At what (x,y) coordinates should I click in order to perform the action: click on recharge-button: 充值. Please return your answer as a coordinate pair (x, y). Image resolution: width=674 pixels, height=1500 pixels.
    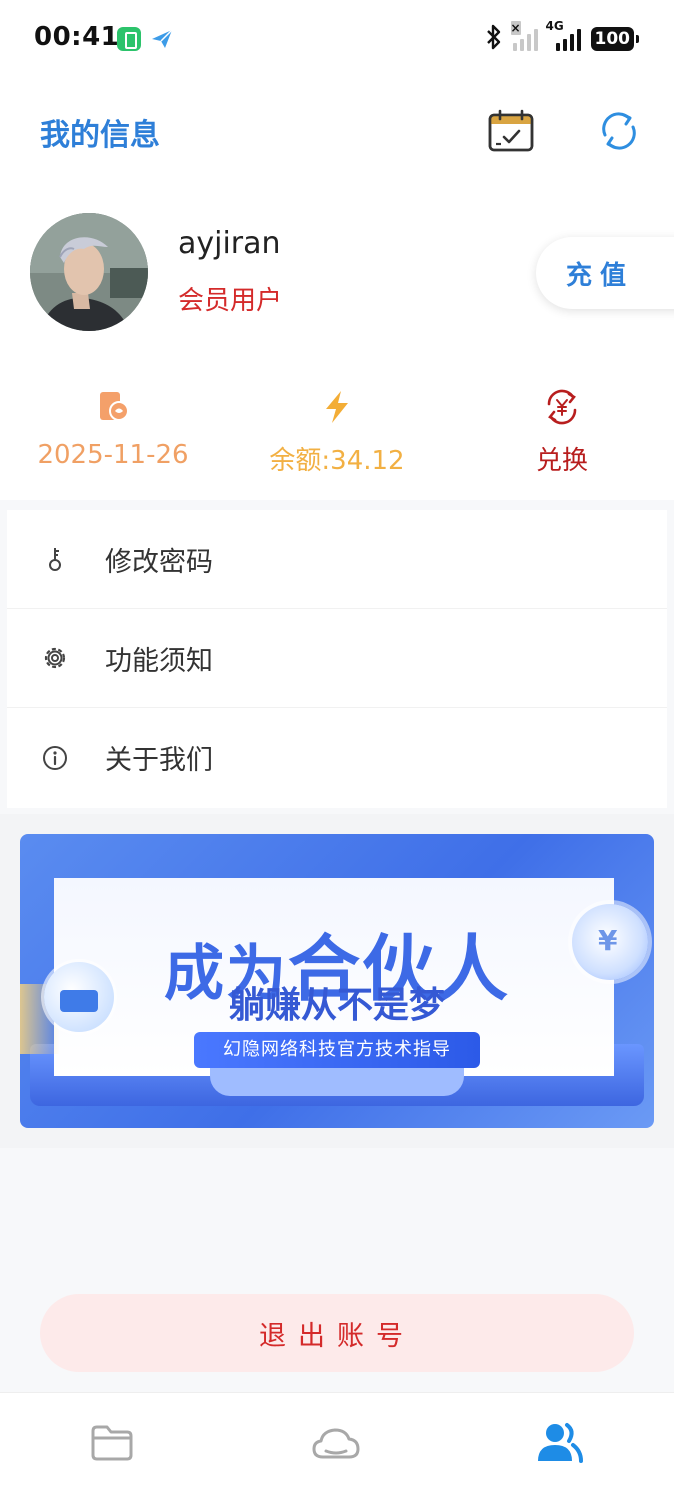
    Looking at the image, I should click on (605, 273).